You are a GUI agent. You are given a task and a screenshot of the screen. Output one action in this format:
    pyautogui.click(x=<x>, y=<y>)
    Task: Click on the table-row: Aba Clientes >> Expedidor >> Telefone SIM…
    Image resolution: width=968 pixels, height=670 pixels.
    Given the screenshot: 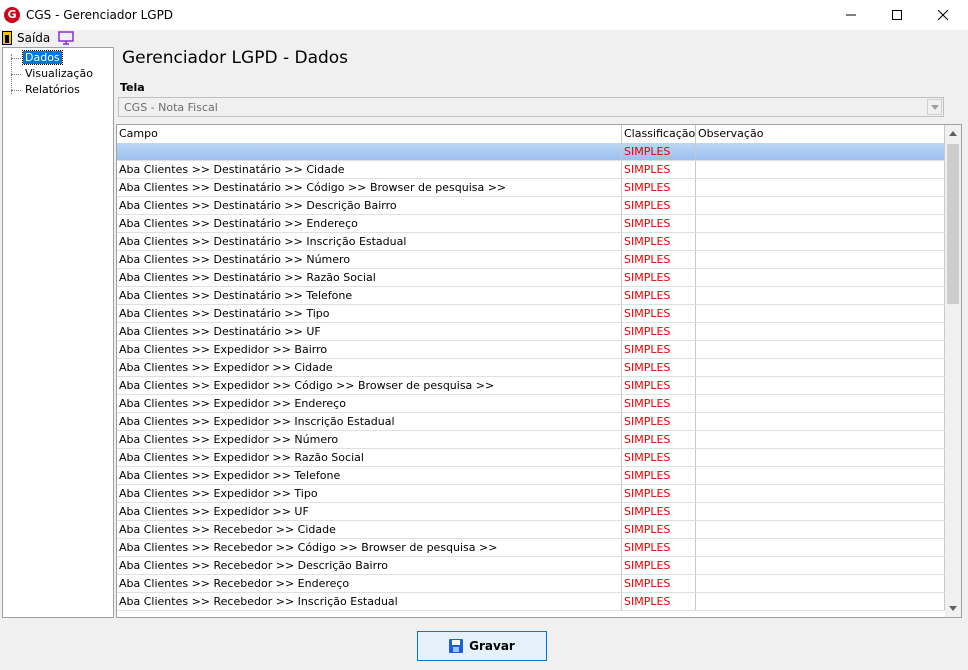 What is the action you would take?
    pyautogui.click(x=531, y=476)
    